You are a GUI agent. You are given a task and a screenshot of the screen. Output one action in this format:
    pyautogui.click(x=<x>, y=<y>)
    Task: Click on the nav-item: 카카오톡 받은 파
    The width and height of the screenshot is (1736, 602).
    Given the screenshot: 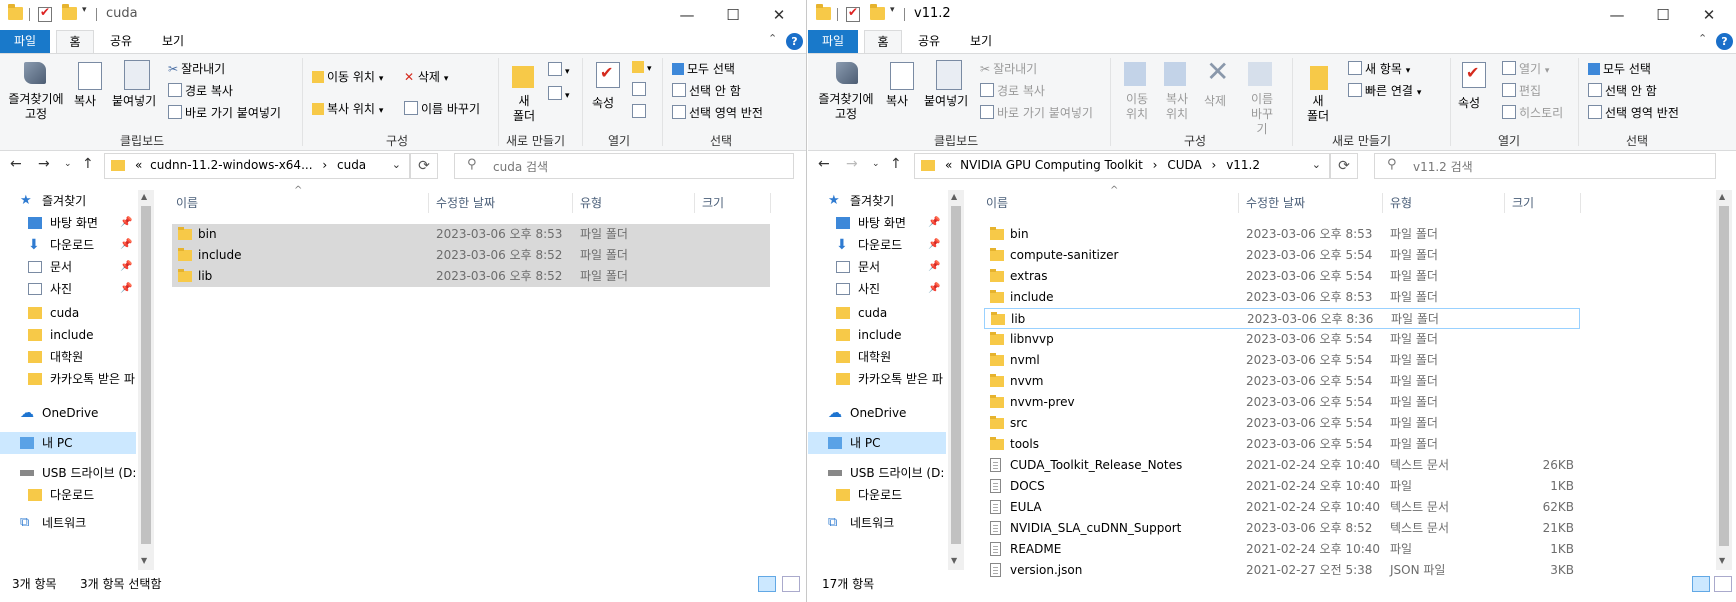 What is the action you would take?
    pyautogui.click(x=877, y=379)
    